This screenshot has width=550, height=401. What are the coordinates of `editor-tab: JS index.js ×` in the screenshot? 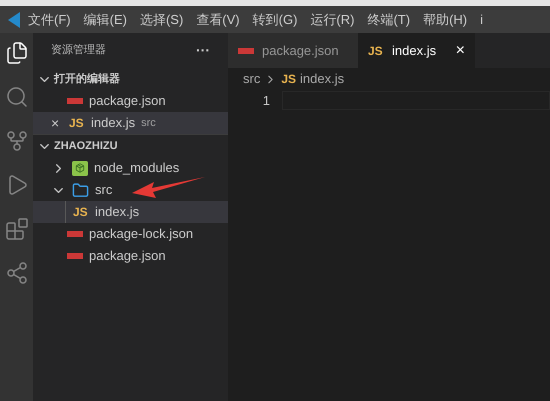 It's located at (416, 50).